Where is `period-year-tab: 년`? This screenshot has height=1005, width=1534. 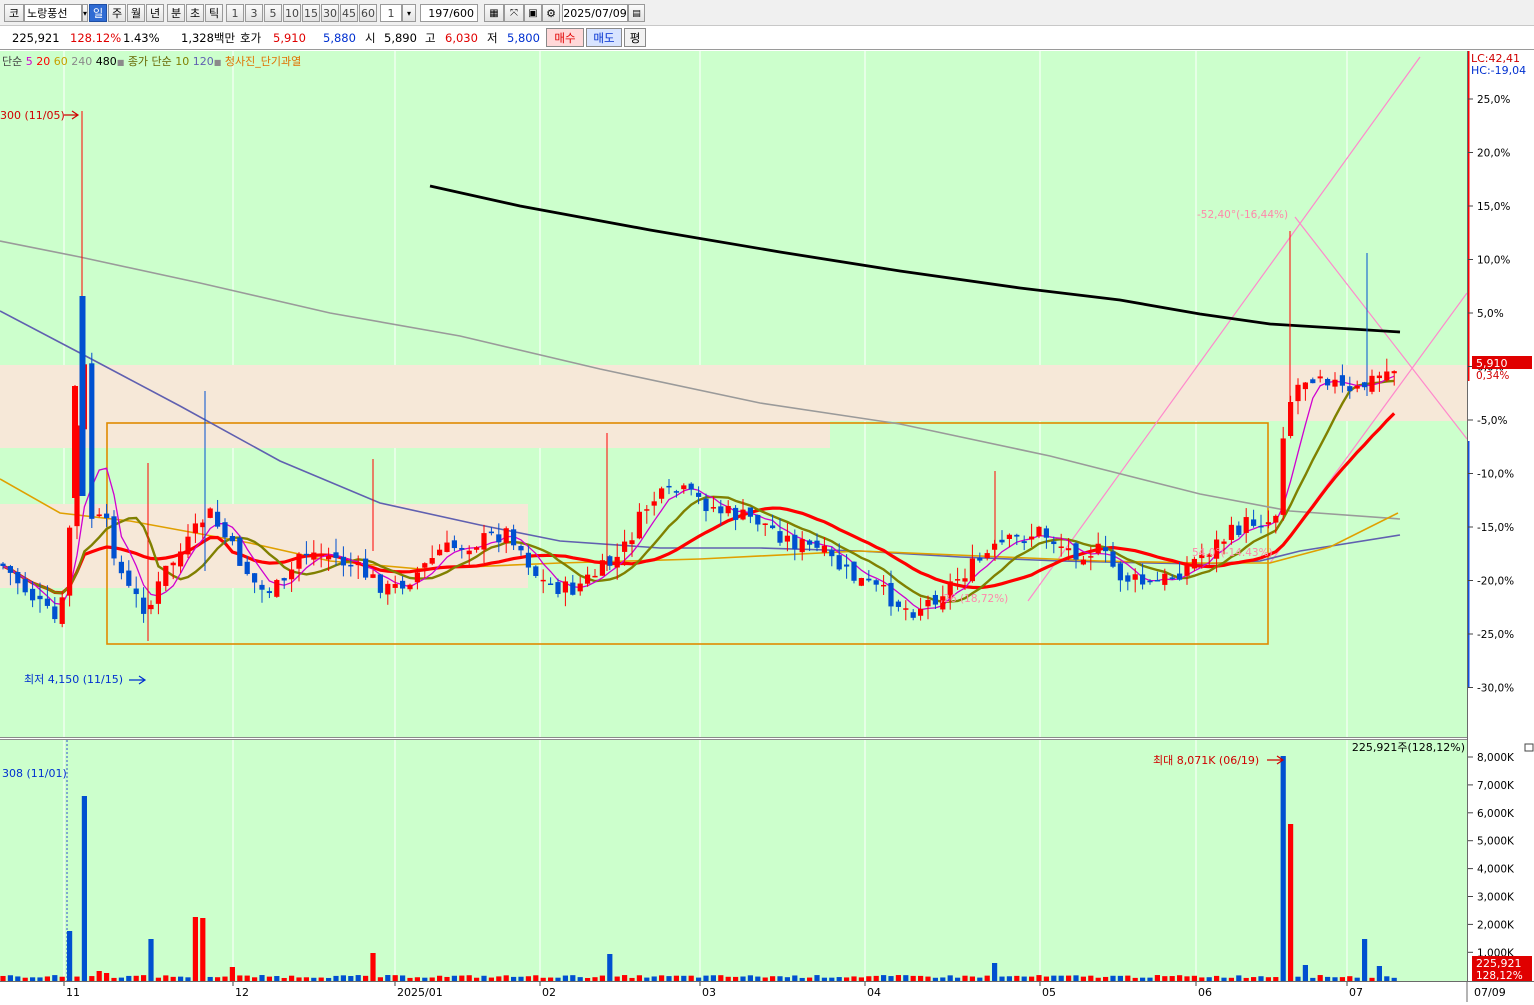
period-year-tab: 년 is located at coordinates (155, 13).